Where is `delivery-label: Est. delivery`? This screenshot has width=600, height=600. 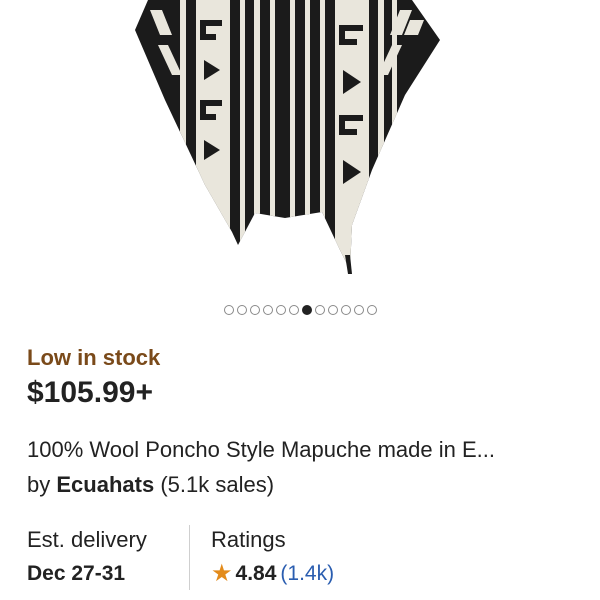 delivery-label: Est. delivery is located at coordinates (87, 539).